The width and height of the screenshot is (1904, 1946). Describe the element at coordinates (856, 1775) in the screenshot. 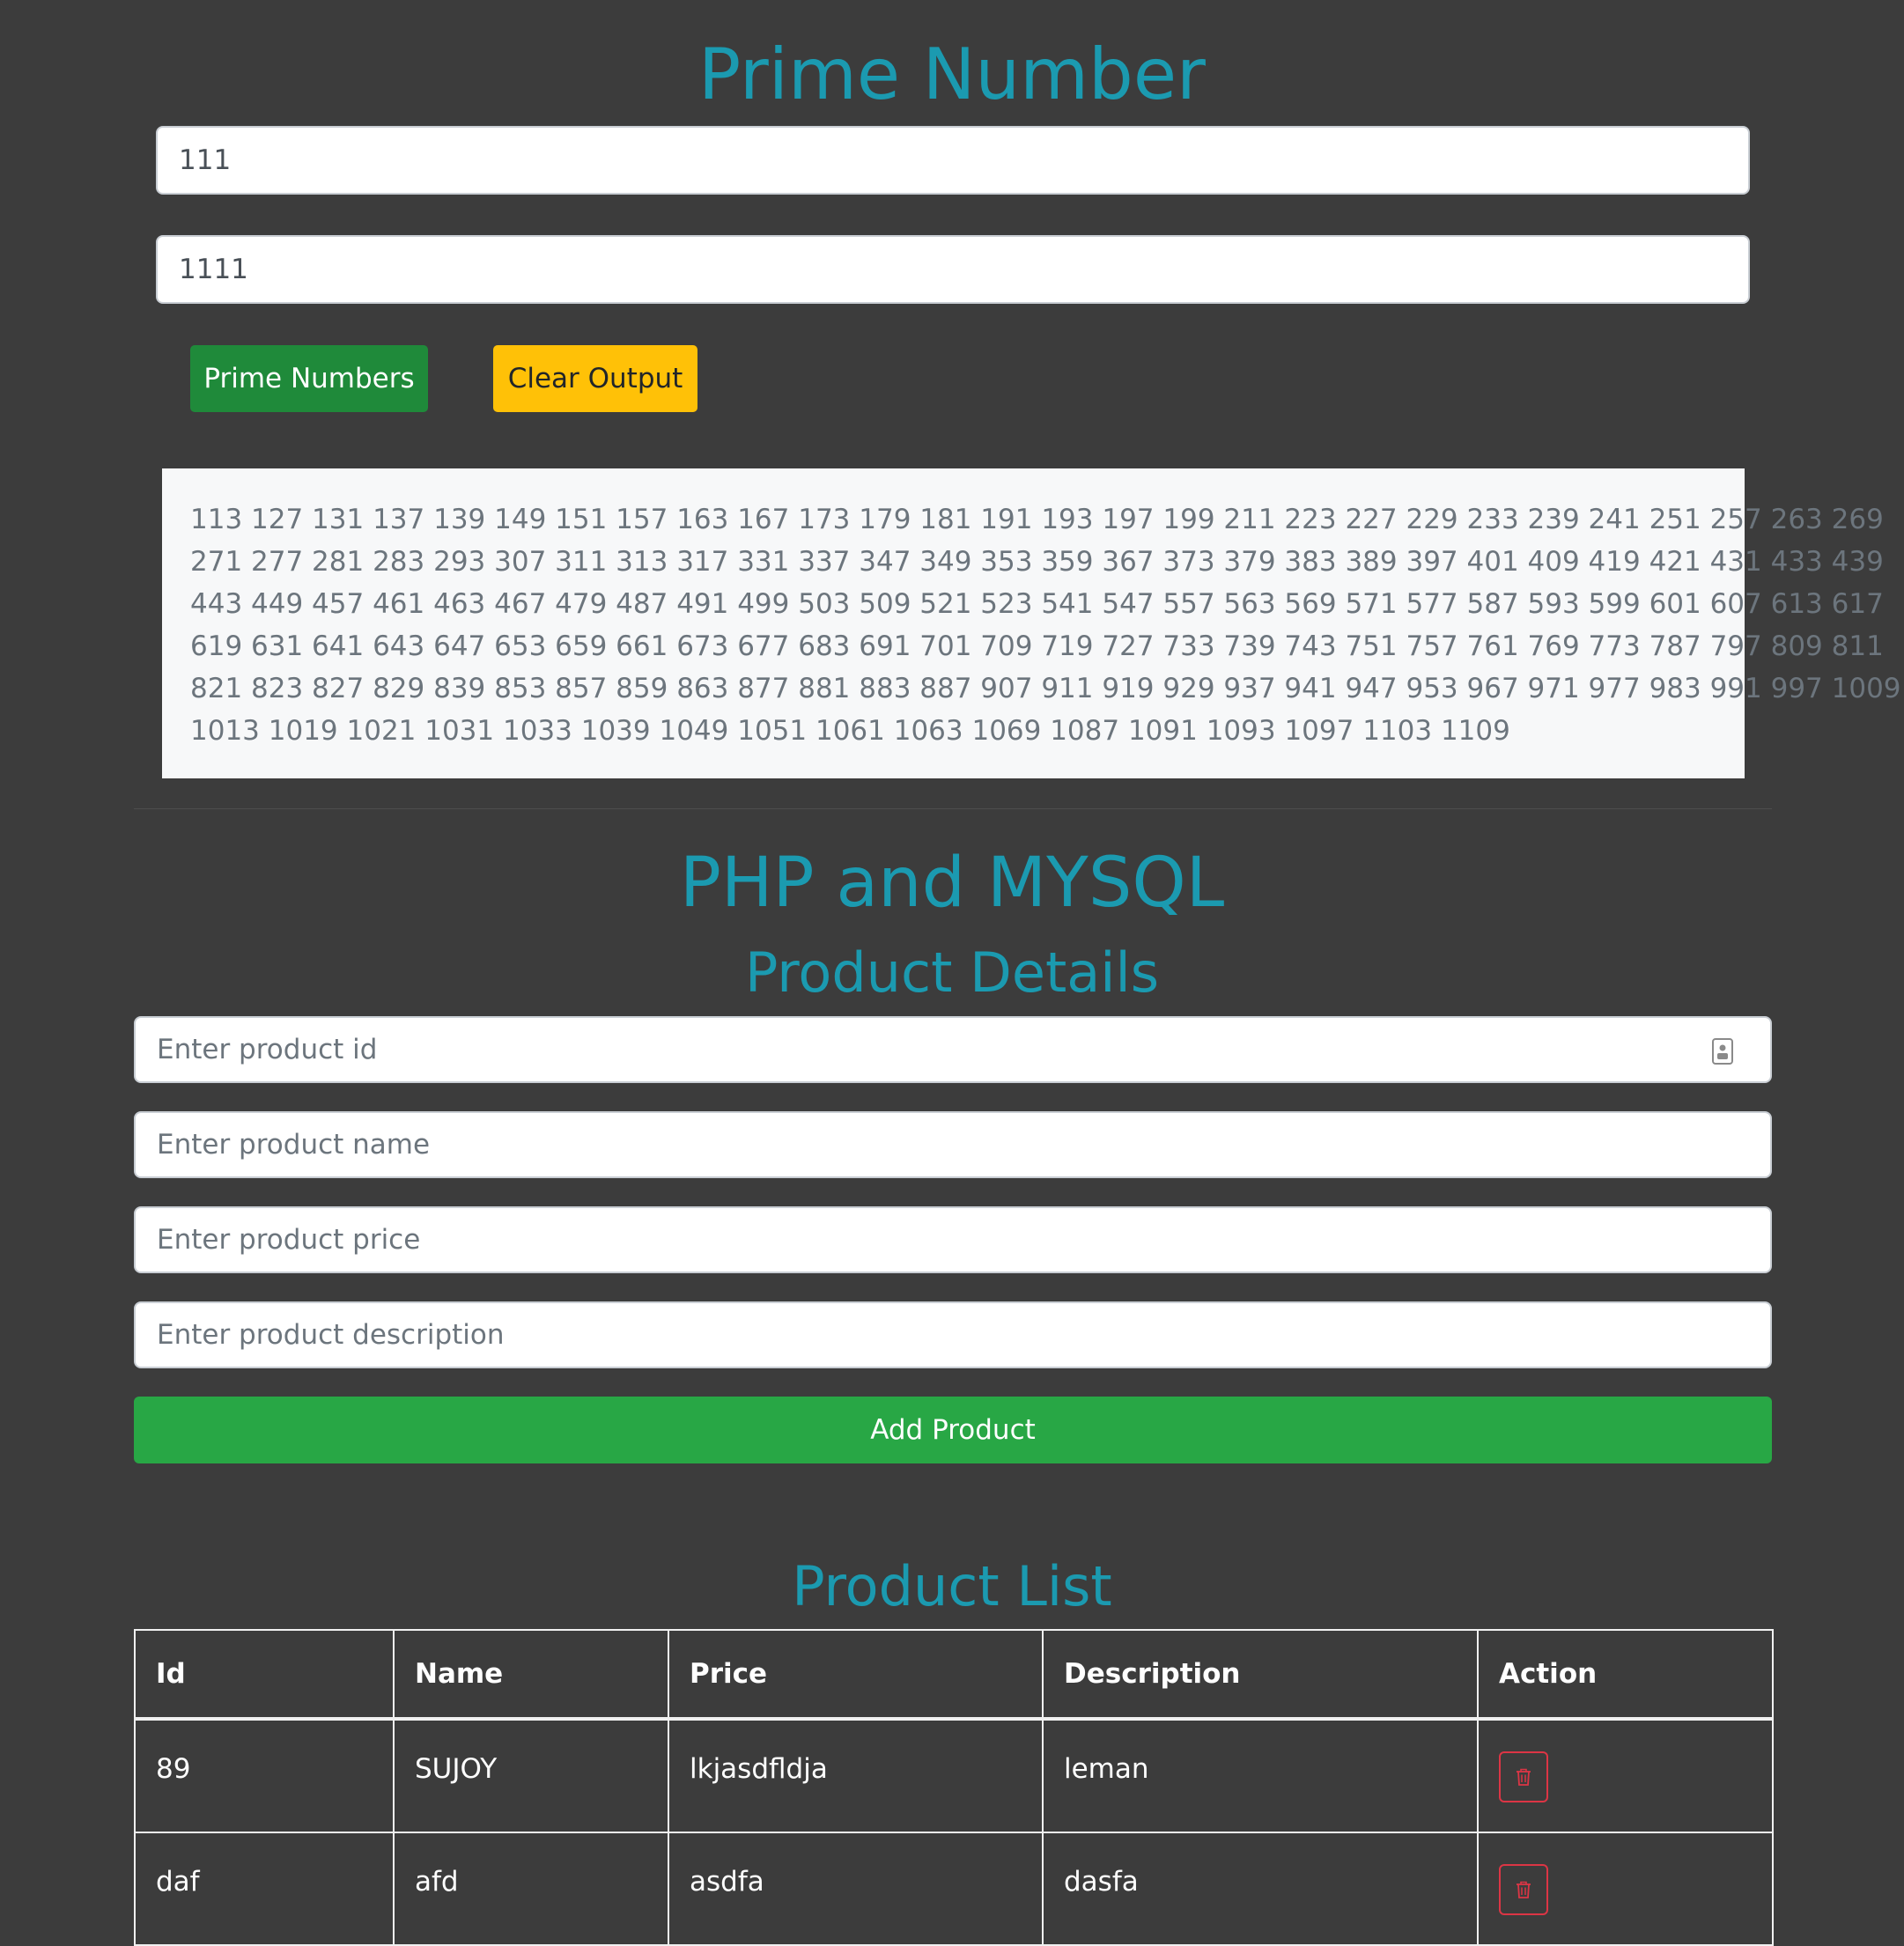

I see `cell-price: lkjasdfldja` at that location.